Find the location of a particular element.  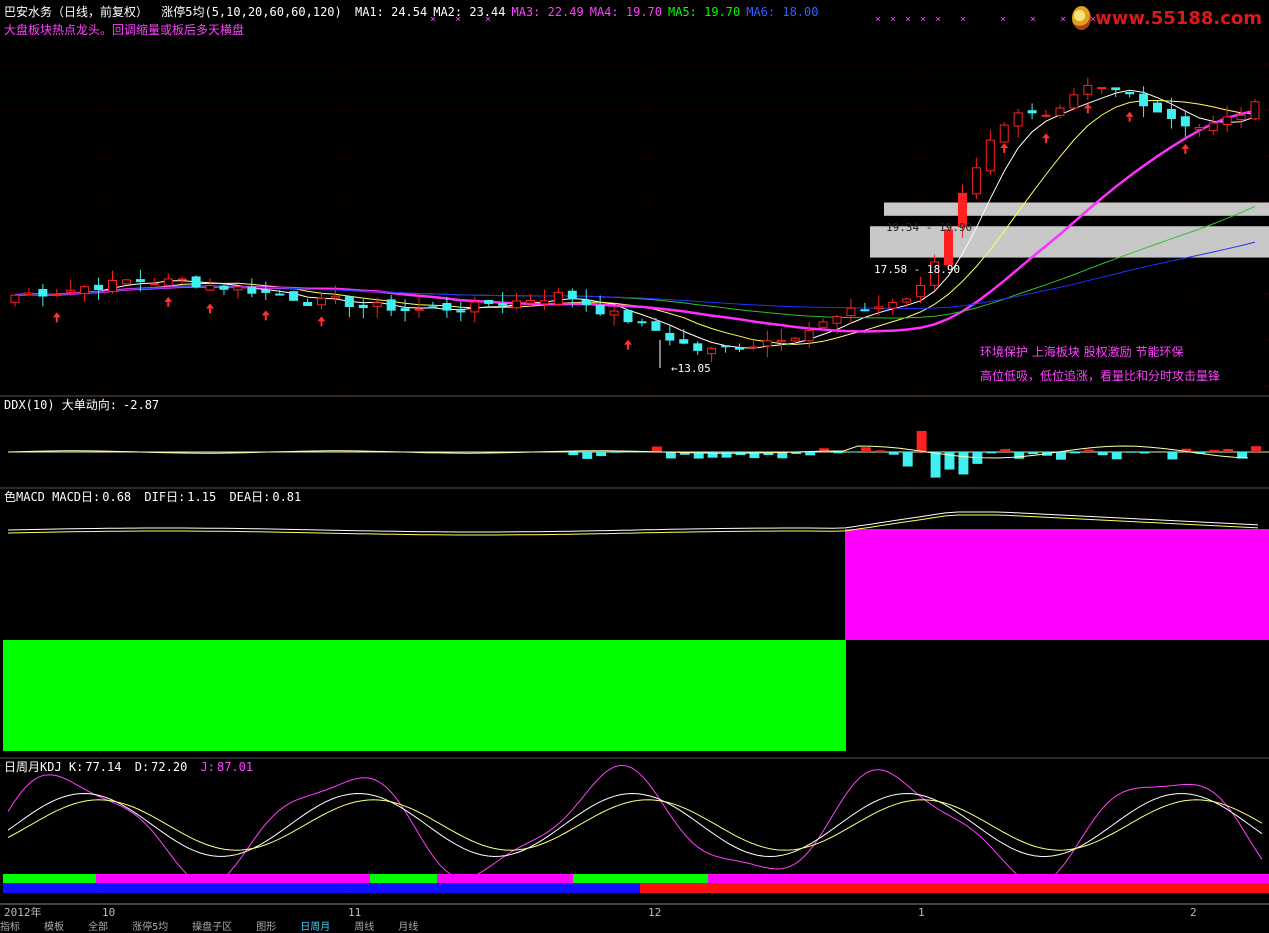

tab-3: 涨停5均 is located at coordinates (150, 927).